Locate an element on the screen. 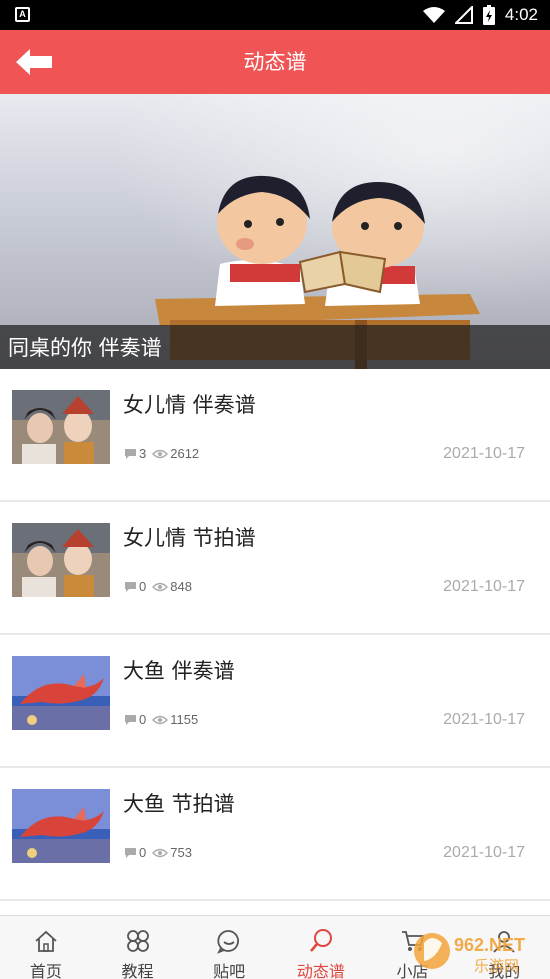 The image size is (550, 979). item-title: 大鱼 节拍谱 is located at coordinates (179, 804).